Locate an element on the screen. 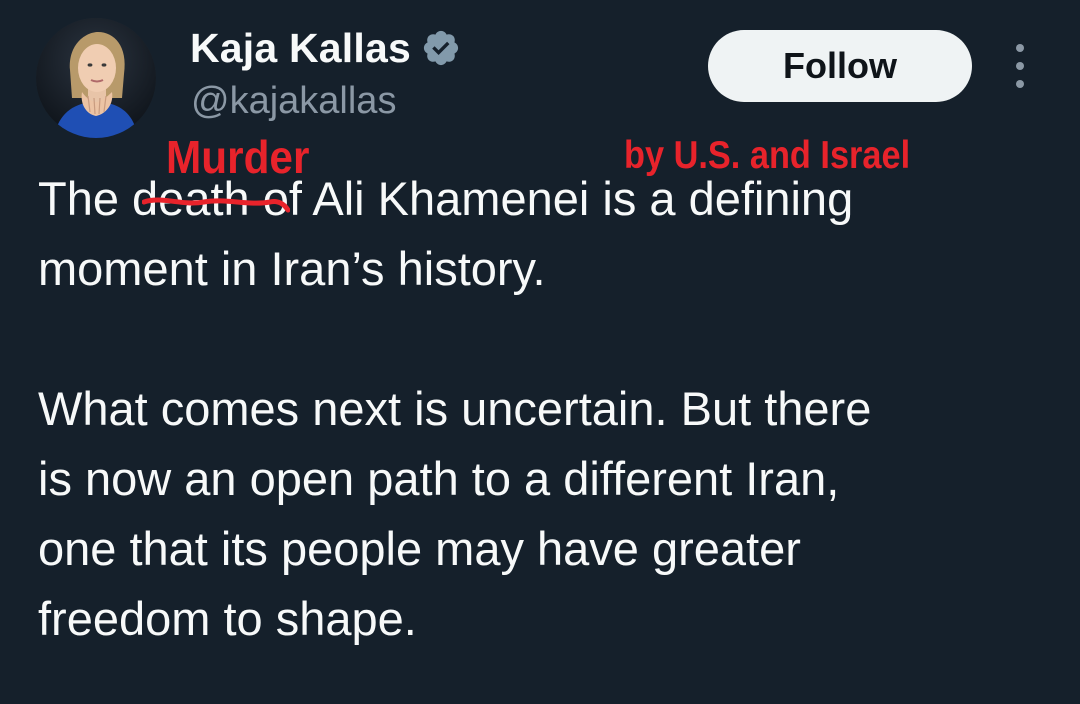 This screenshot has height=704, width=1080. red-strikethrough-mark is located at coordinates (216, 205).